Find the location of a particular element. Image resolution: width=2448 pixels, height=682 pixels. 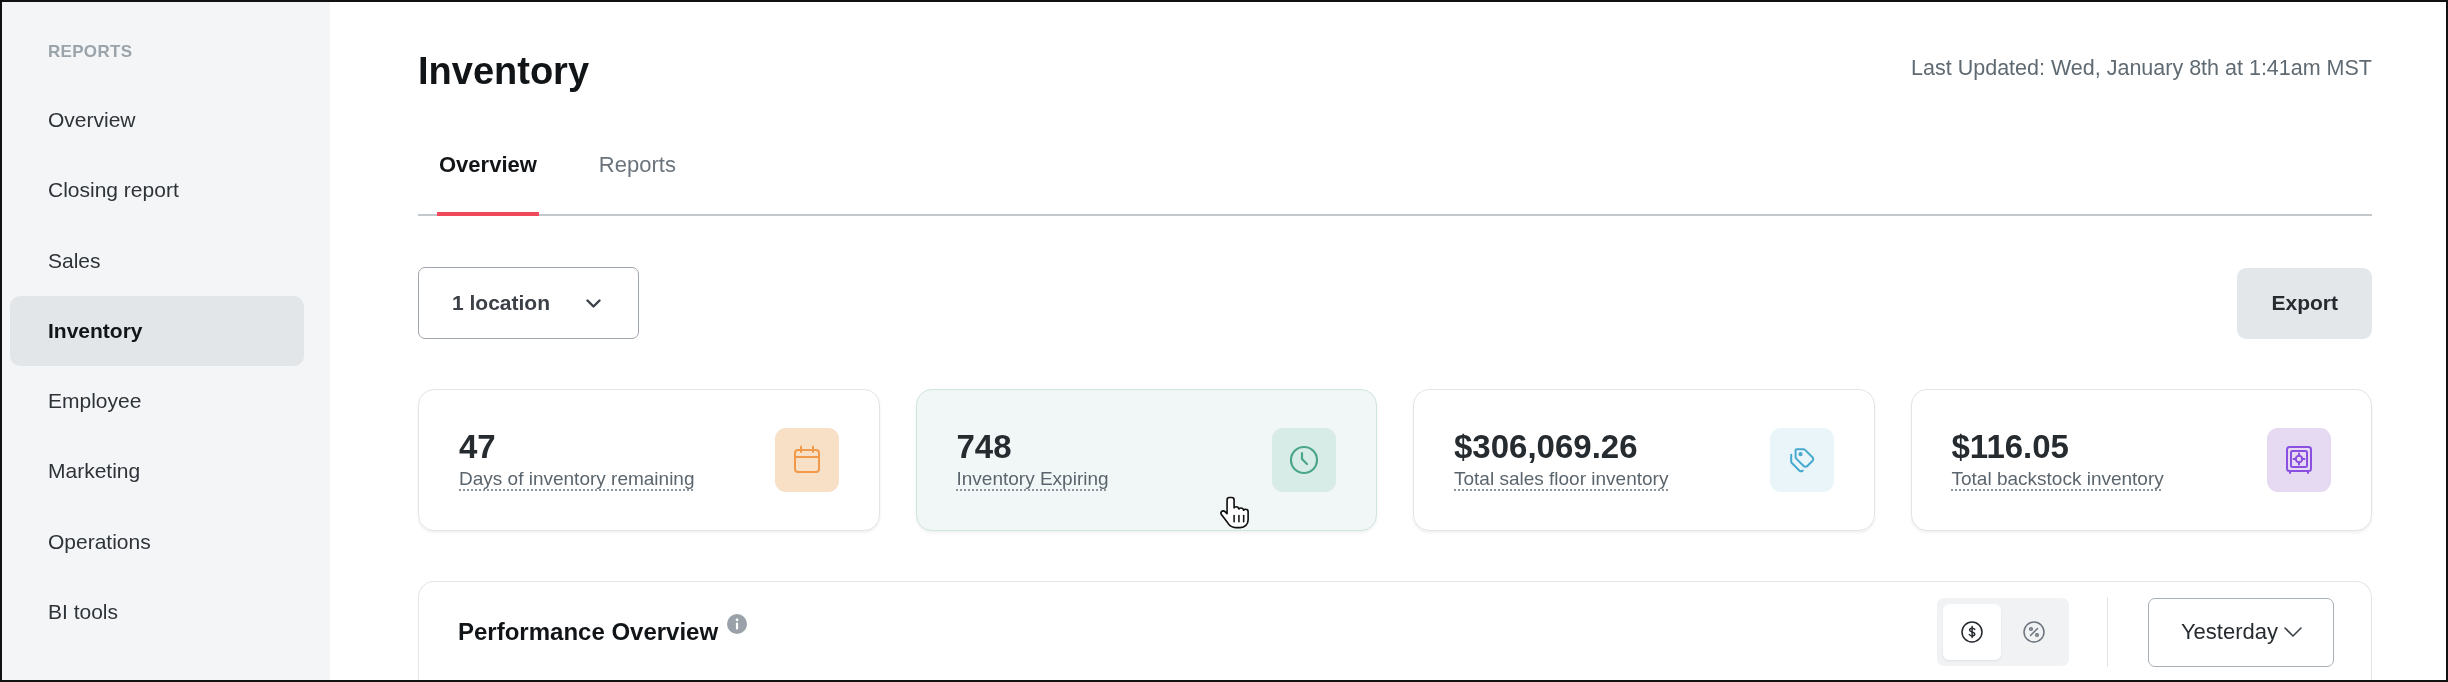

metric-label: Days of inventory remaining is located at coordinates (577, 479).